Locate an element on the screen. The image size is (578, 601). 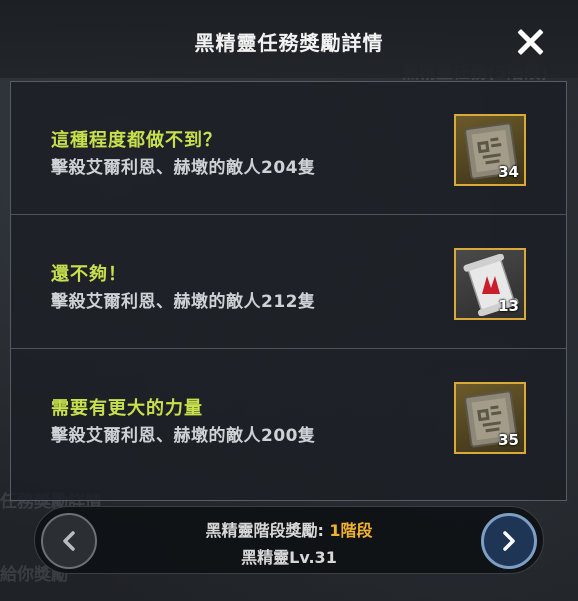
reward-count: 34 is located at coordinates (508, 172).